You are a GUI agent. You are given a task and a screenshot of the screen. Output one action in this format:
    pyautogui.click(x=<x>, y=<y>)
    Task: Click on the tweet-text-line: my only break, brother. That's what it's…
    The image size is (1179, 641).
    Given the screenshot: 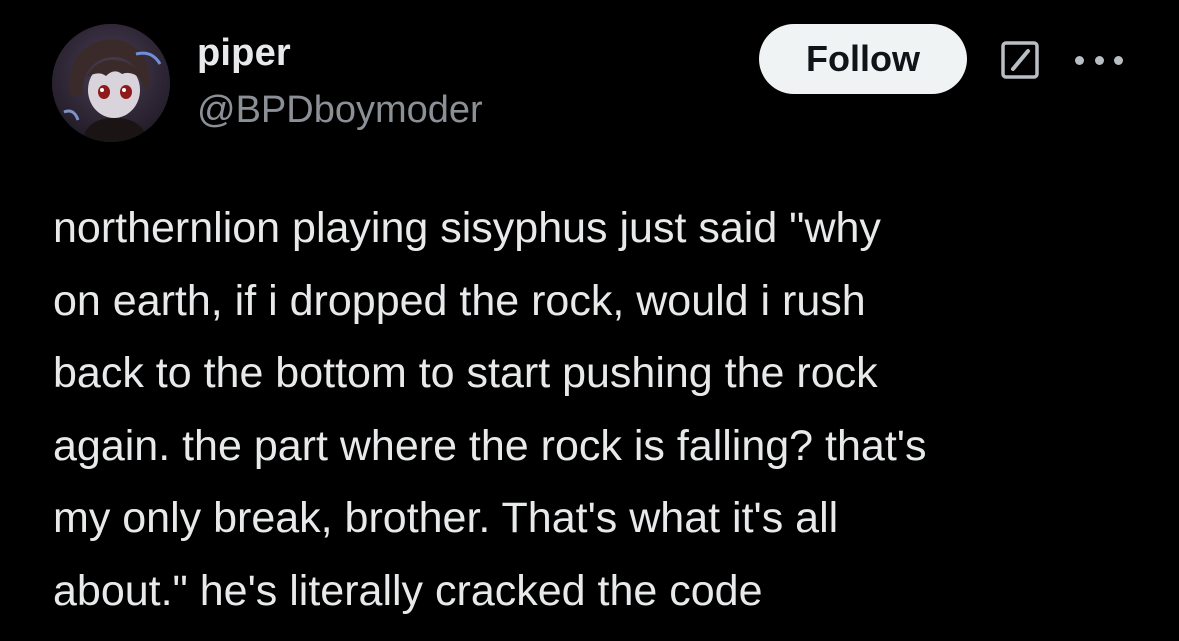 What is the action you would take?
    pyautogui.click(x=446, y=518)
    